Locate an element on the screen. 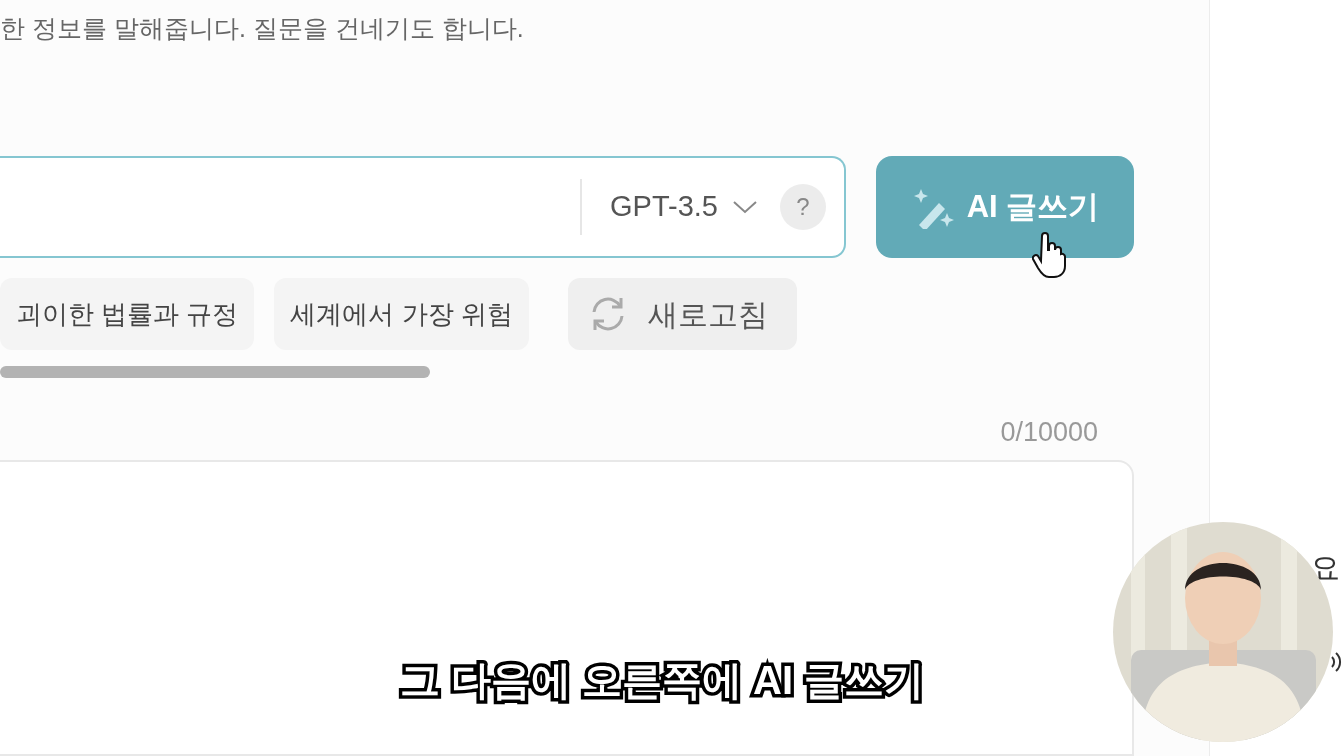  scrollbar is located at coordinates (215, 372).